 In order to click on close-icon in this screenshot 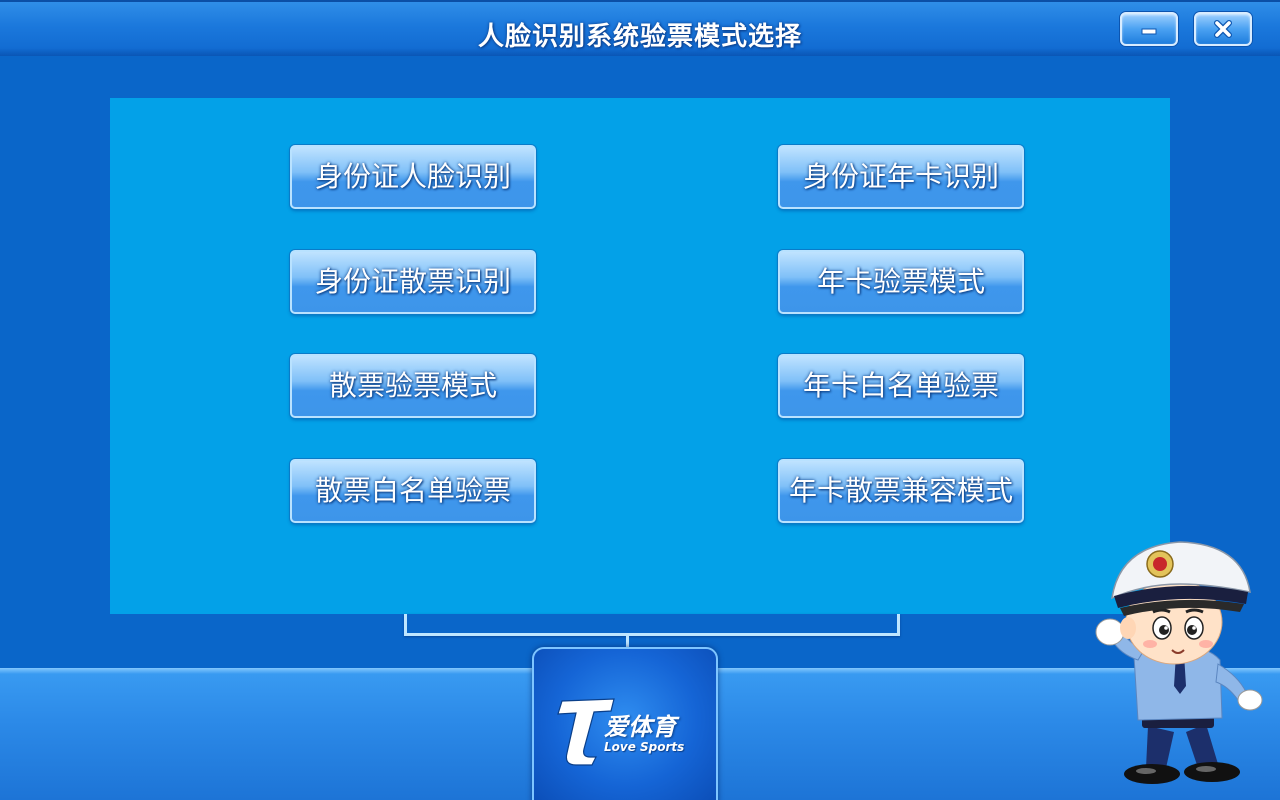, I will do `click(1223, 29)`.